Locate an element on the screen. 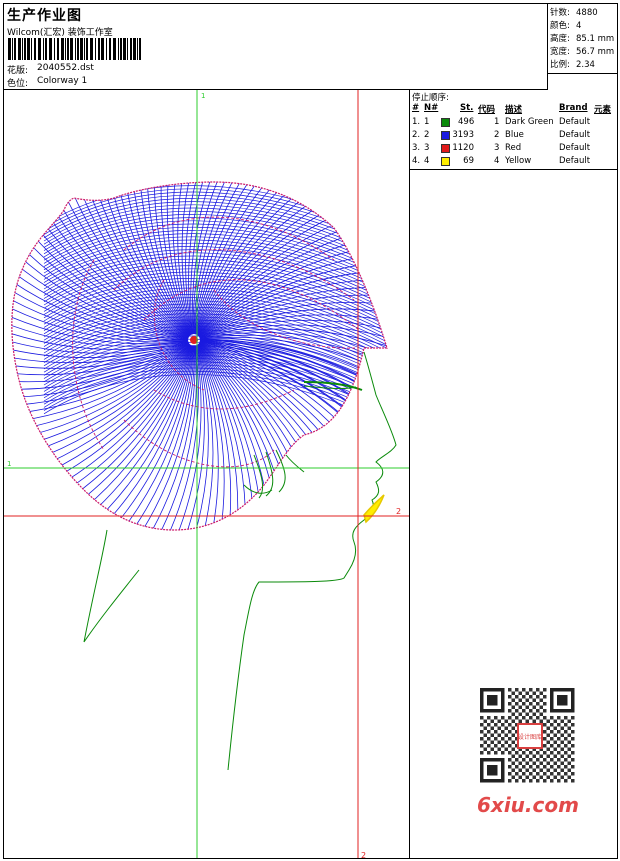 Image resolution: width=620 pixels, height=861 pixels. stat-width: 宽度: 56.7 mm is located at coordinates (582, 52).